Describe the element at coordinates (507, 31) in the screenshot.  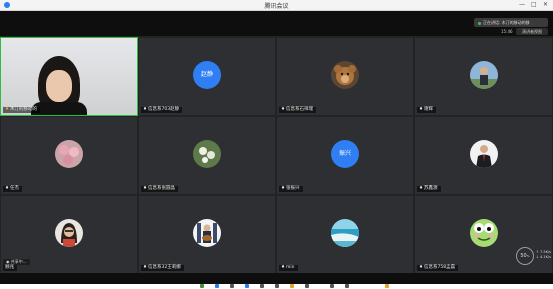
I see `meeting-clock: 15:46` at that location.